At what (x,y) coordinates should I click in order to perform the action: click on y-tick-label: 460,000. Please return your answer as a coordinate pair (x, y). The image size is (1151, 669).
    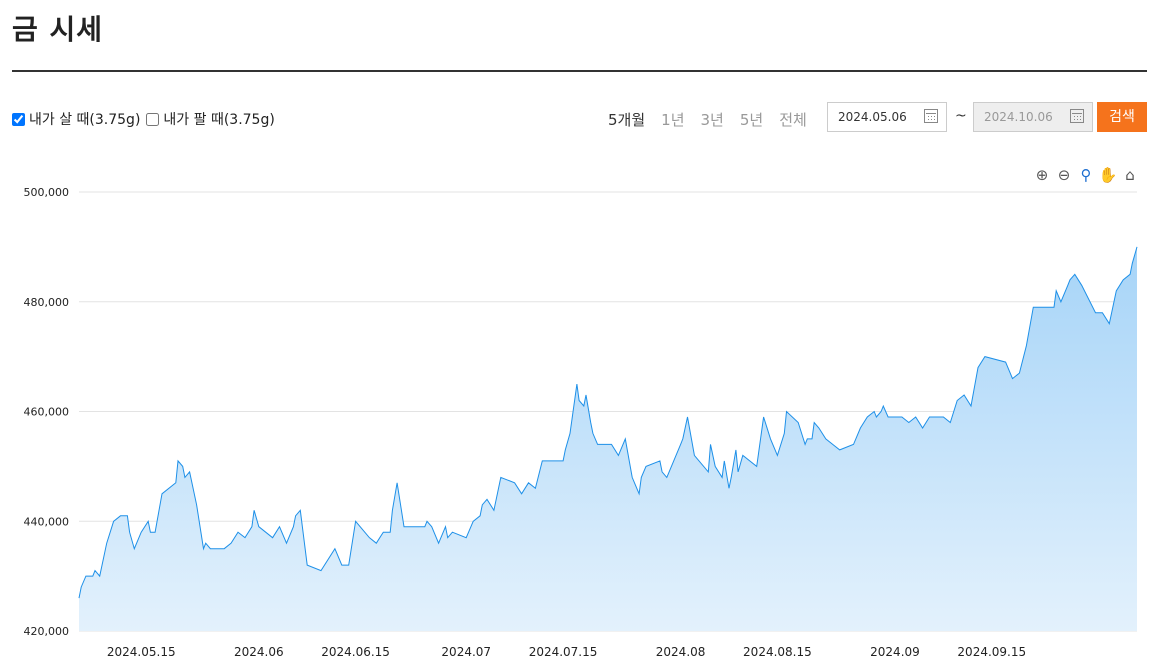
    Looking at the image, I should click on (47, 412).